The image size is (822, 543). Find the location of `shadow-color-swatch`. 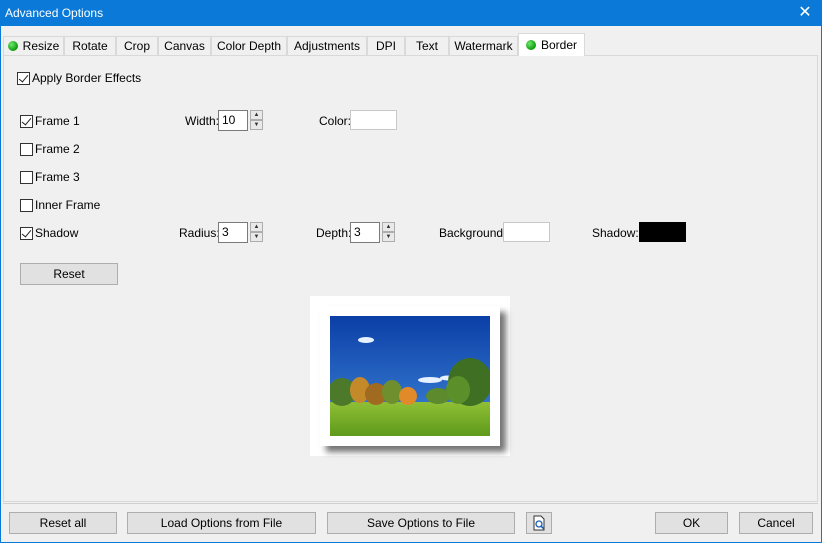

shadow-color-swatch is located at coordinates (662, 232).